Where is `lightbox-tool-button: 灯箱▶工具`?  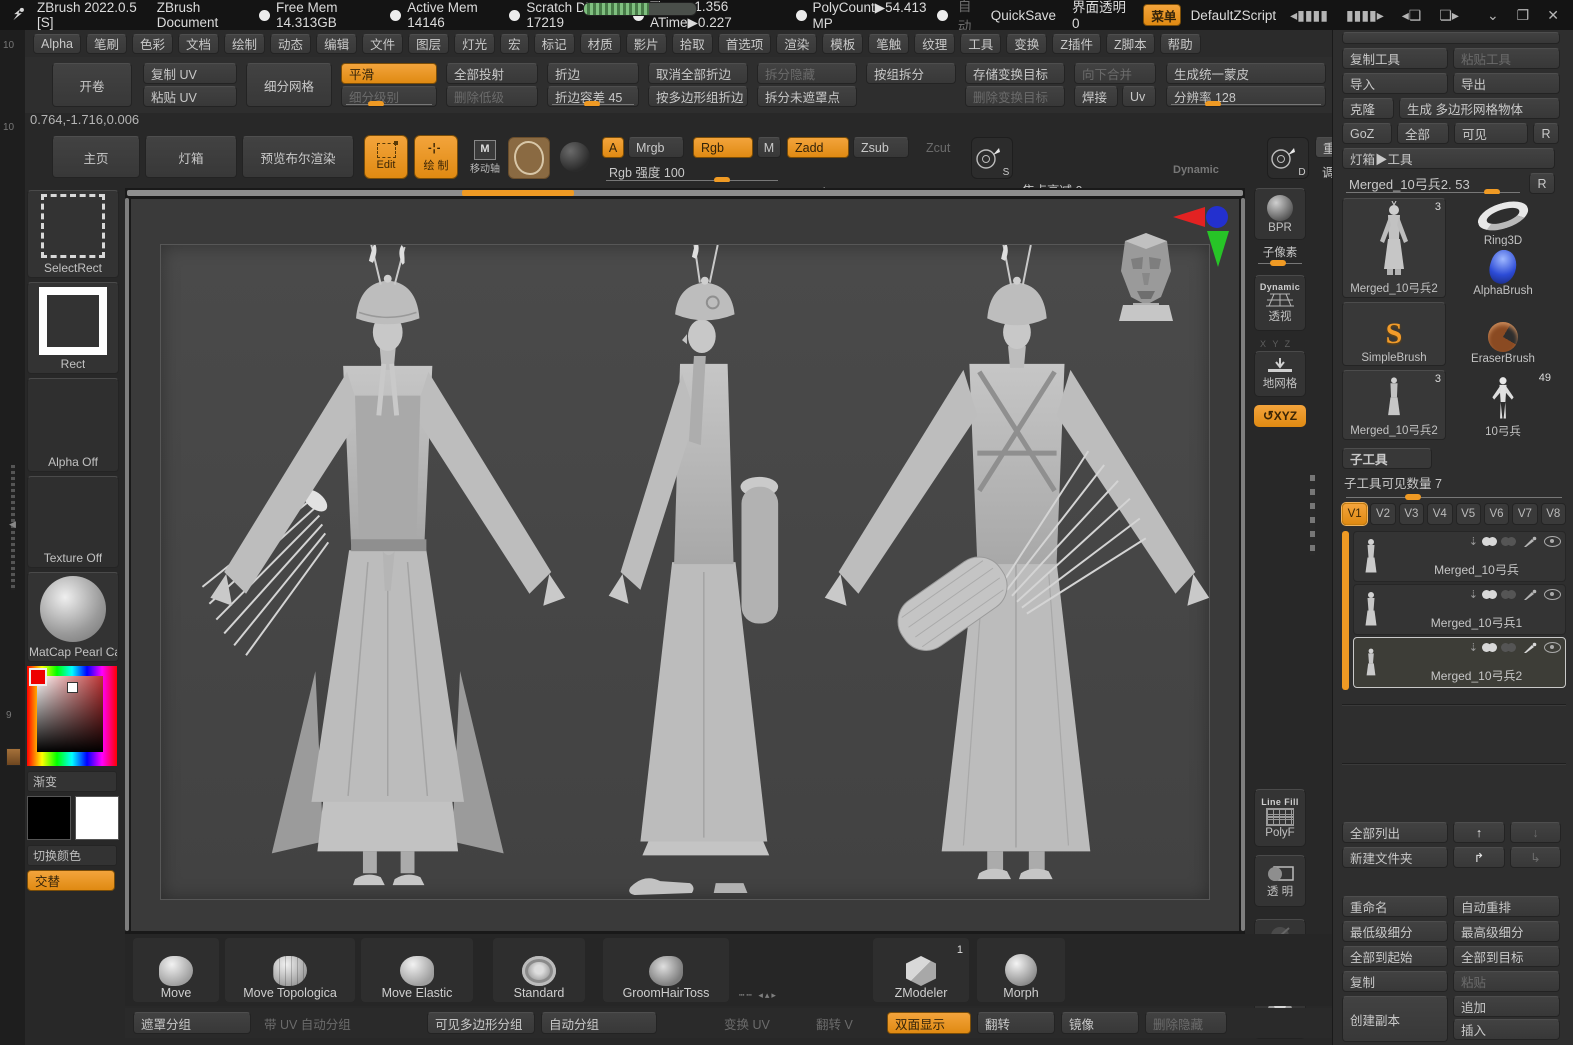
lightbox-tool-button: 灯箱▶工具 is located at coordinates (1448, 158).